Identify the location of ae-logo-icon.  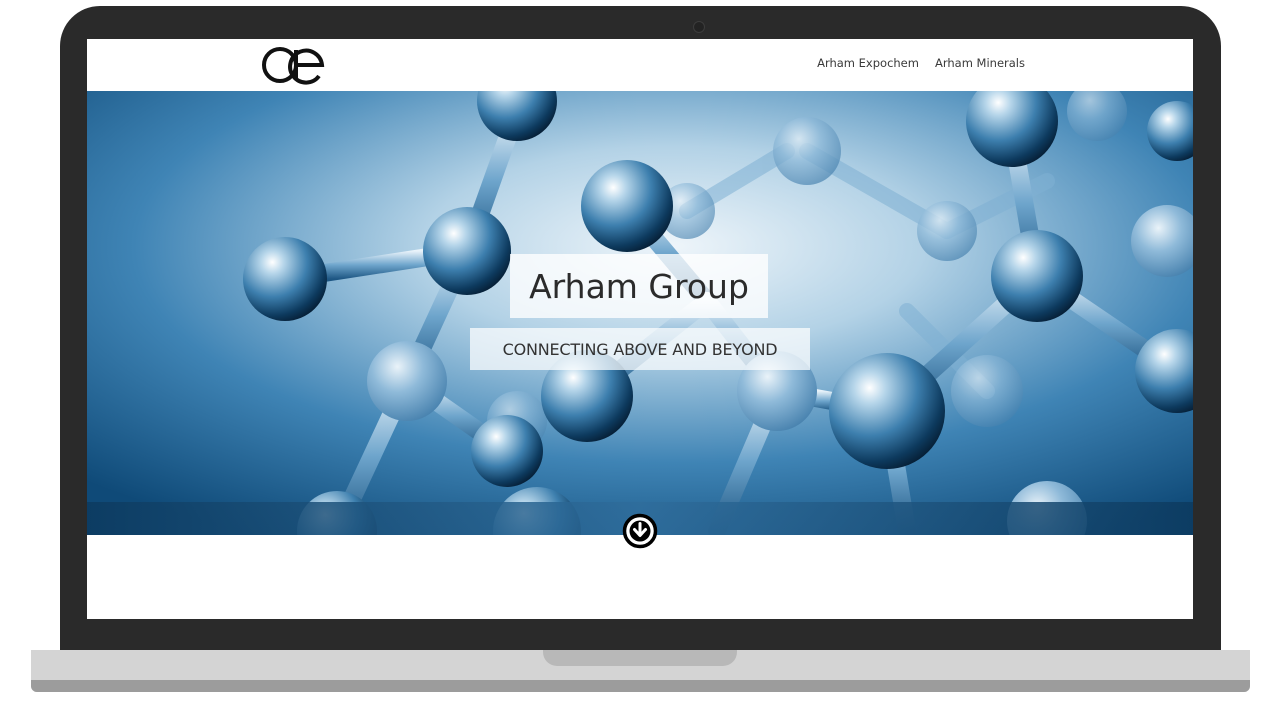
(293, 66).